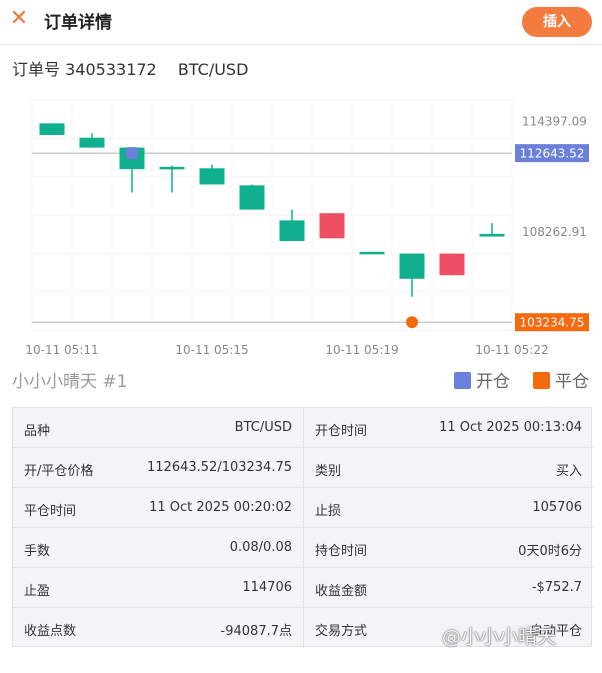 The image size is (602, 673). What do you see at coordinates (36, 69) in the screenshot?
I see `order-number-label: 订单号` at bounding box center [36, 69].